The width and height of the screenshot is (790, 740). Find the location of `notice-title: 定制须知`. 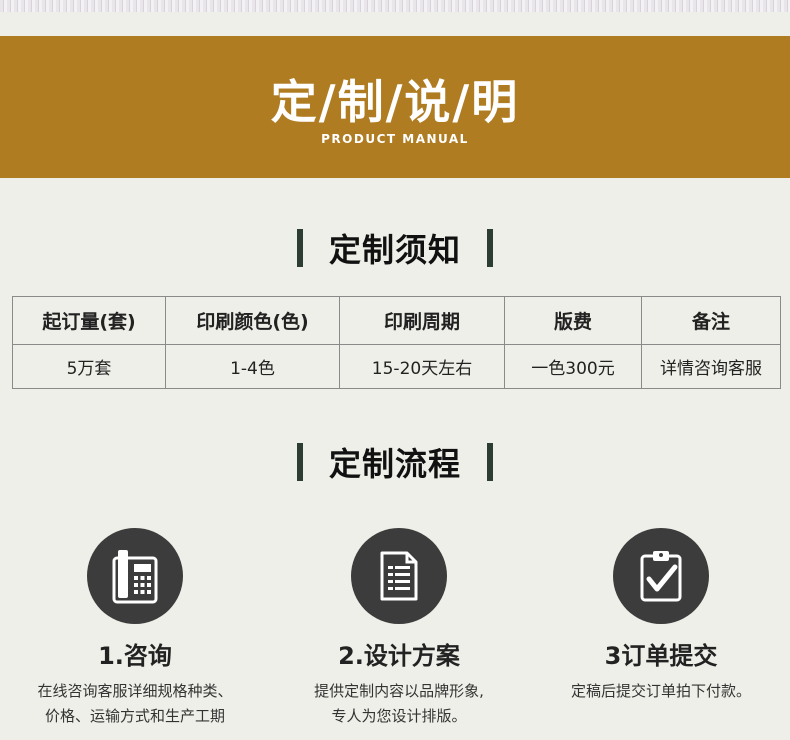

notice-title: 定制须知 is located at coordinates (394, 250).